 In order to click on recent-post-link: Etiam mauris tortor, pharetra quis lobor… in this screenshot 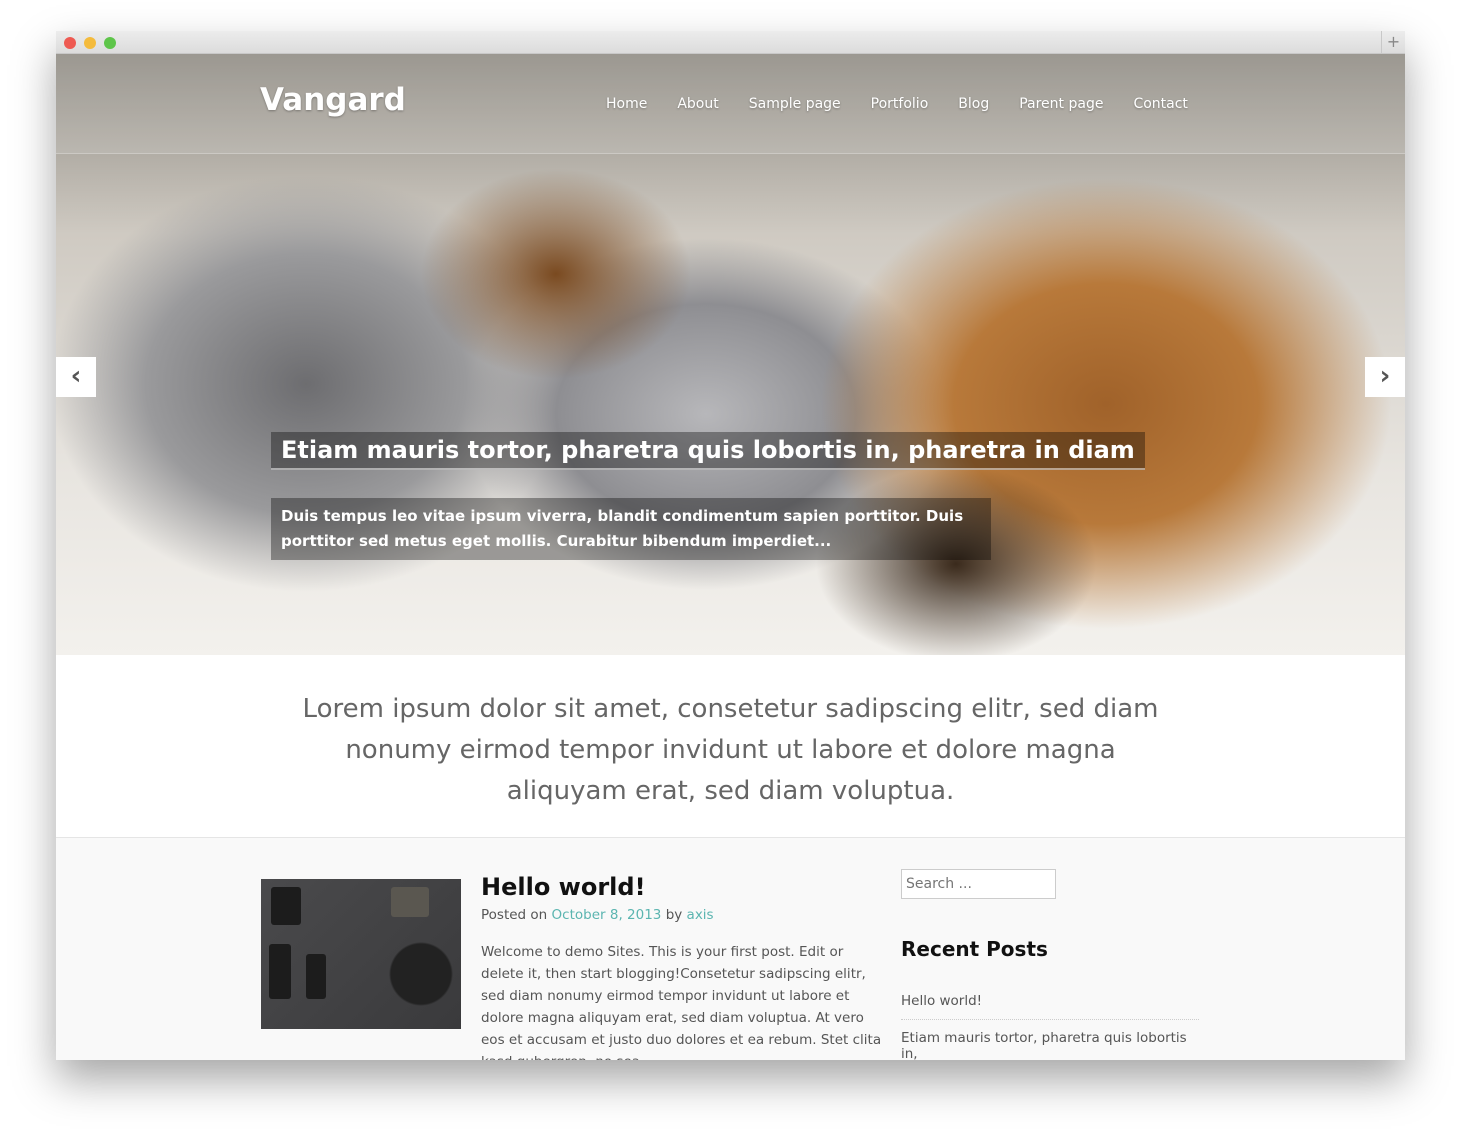, I will do `click(1050, 1045)`.